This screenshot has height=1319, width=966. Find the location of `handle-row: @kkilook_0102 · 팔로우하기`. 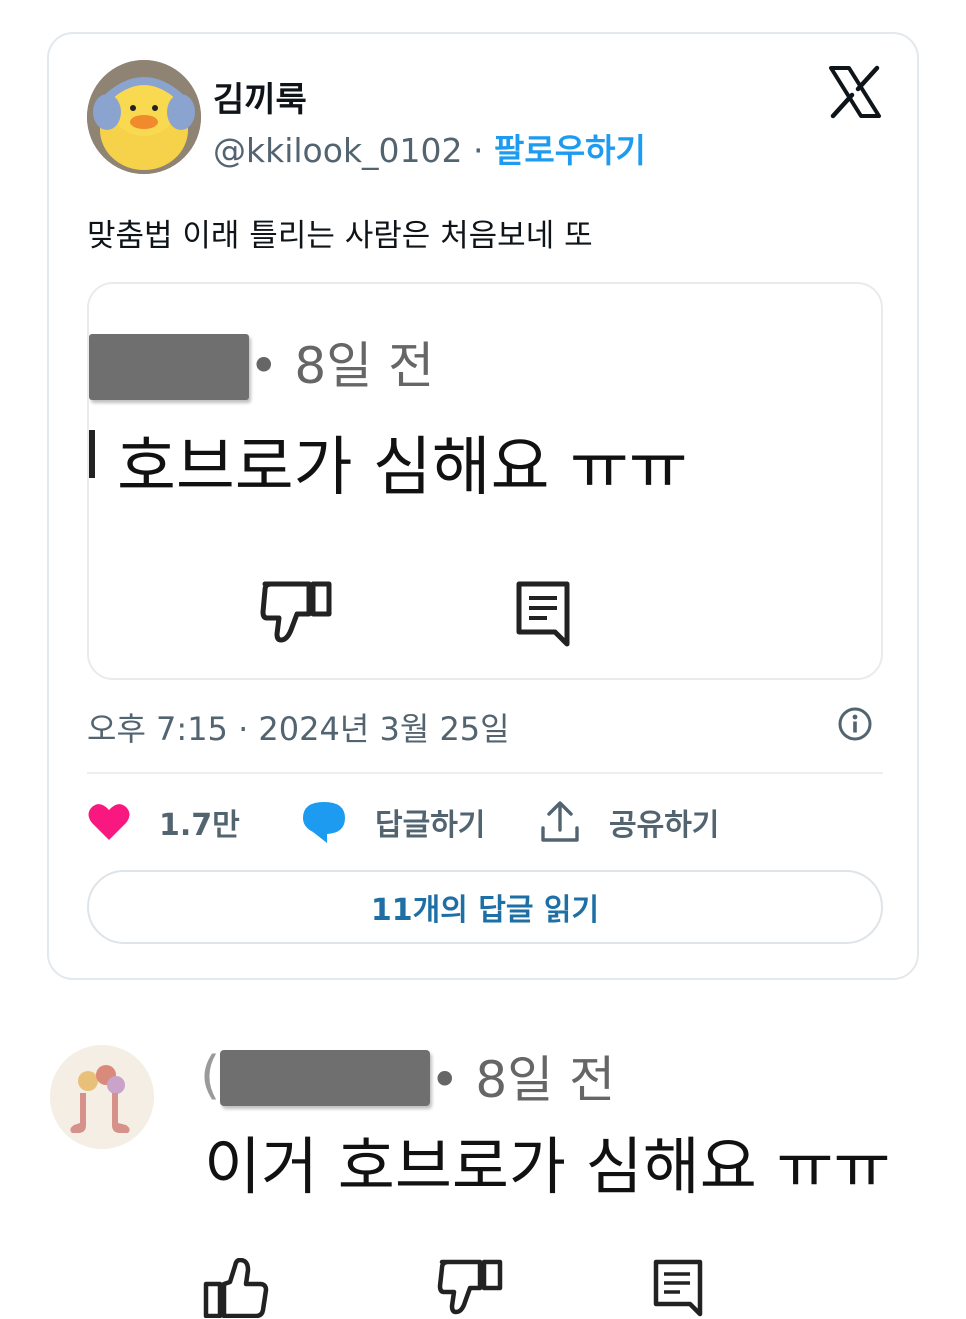

handle-row: @kkilook_0102 · 팔로우하기 is located at coordinates (429, 148).